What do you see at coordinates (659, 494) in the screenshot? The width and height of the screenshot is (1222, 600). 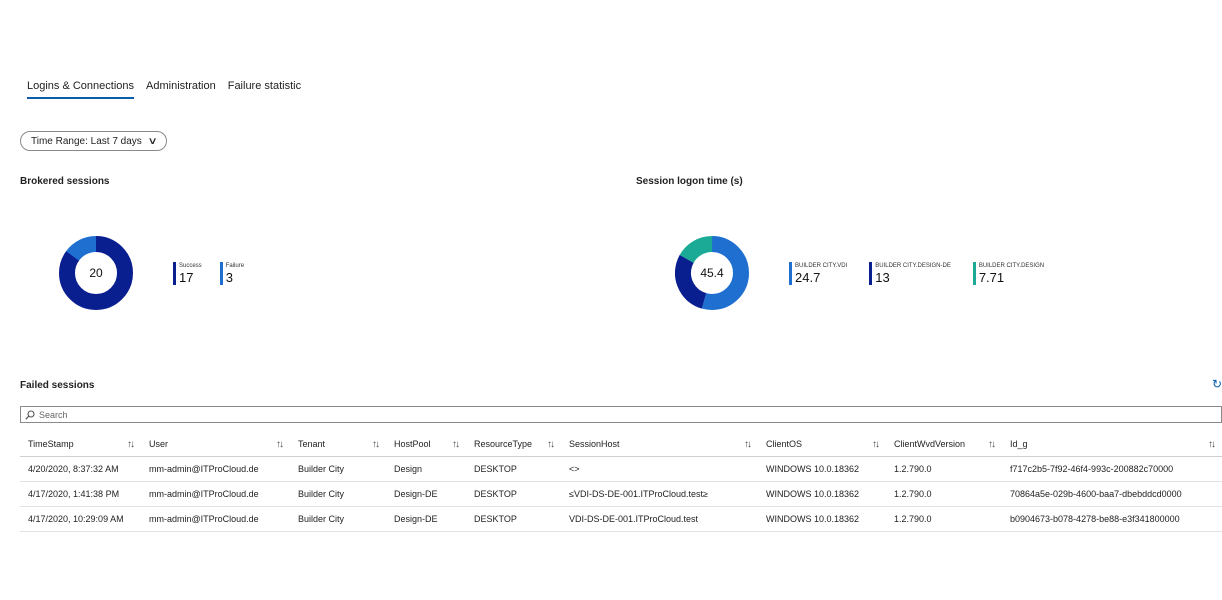 I see `cell-sessionhost: ≤VDI-DS-DE-001.ITProCloud.test≥` at bounding box center [659, 494].